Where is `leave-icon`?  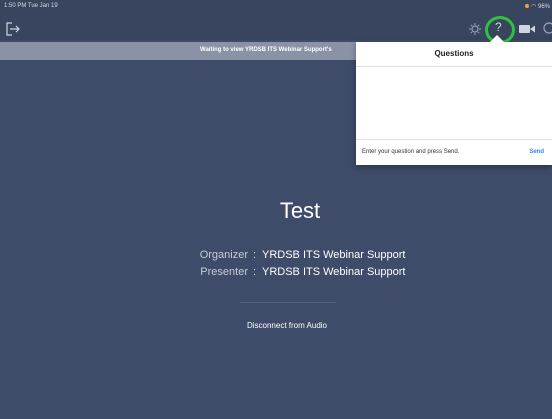 leave-icon is located at coordinates (14, 29).